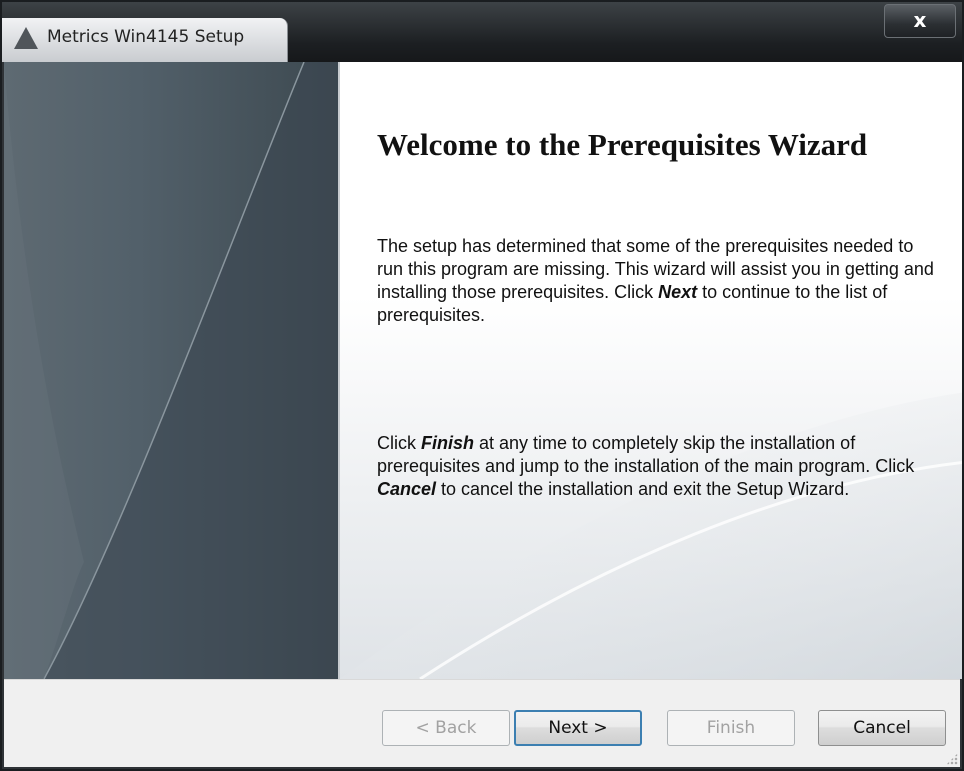  What do you see at coordinates (26, 38) in the screenshot?
I see `warning-triangle-icon` at bounding box center [26, 38].